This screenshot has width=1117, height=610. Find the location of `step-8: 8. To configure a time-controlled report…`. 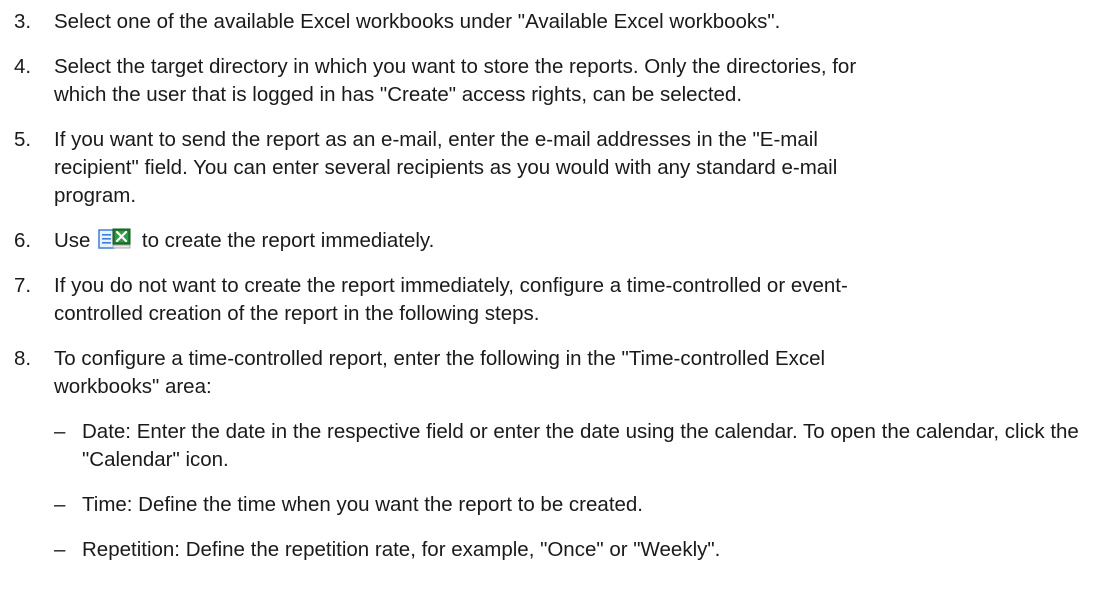

step-8: 8. To configure a time-controlled report… is located at coordinates (545, 373).